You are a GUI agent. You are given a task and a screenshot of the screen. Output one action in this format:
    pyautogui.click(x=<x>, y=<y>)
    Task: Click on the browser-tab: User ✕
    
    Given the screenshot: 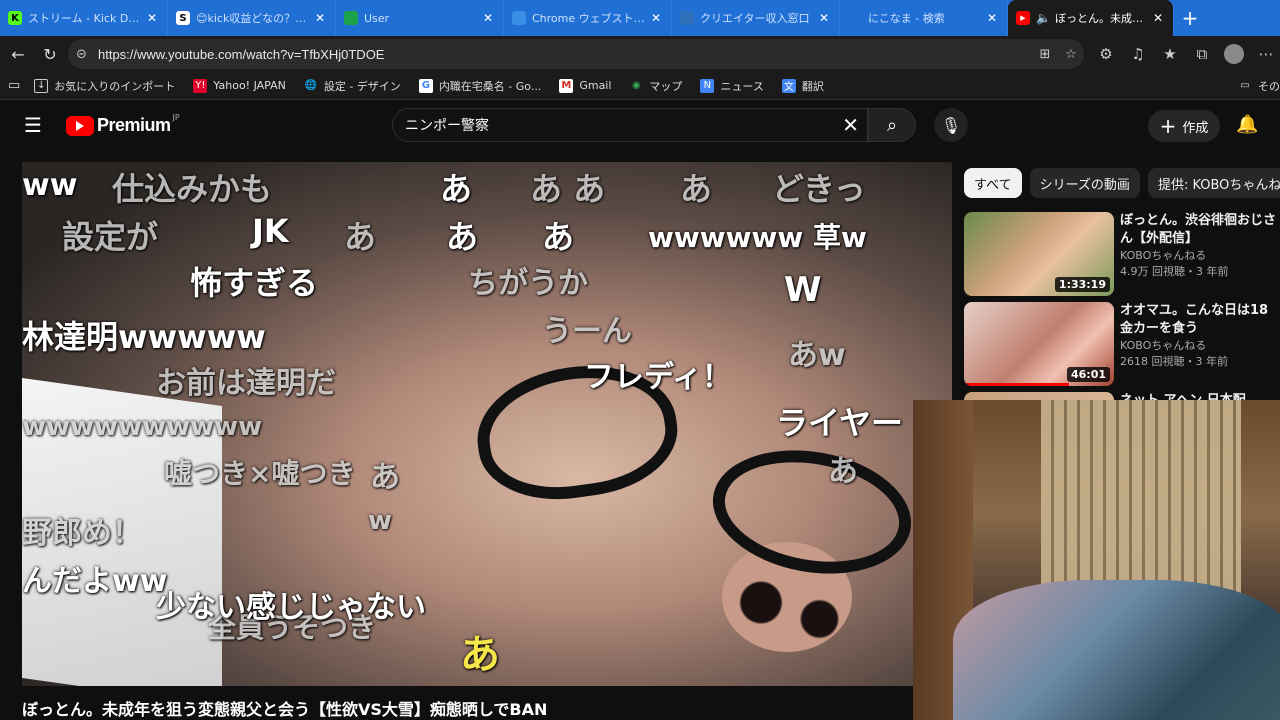 What is the action you would take?
    pyautogui.click(x=420, y=18)
    